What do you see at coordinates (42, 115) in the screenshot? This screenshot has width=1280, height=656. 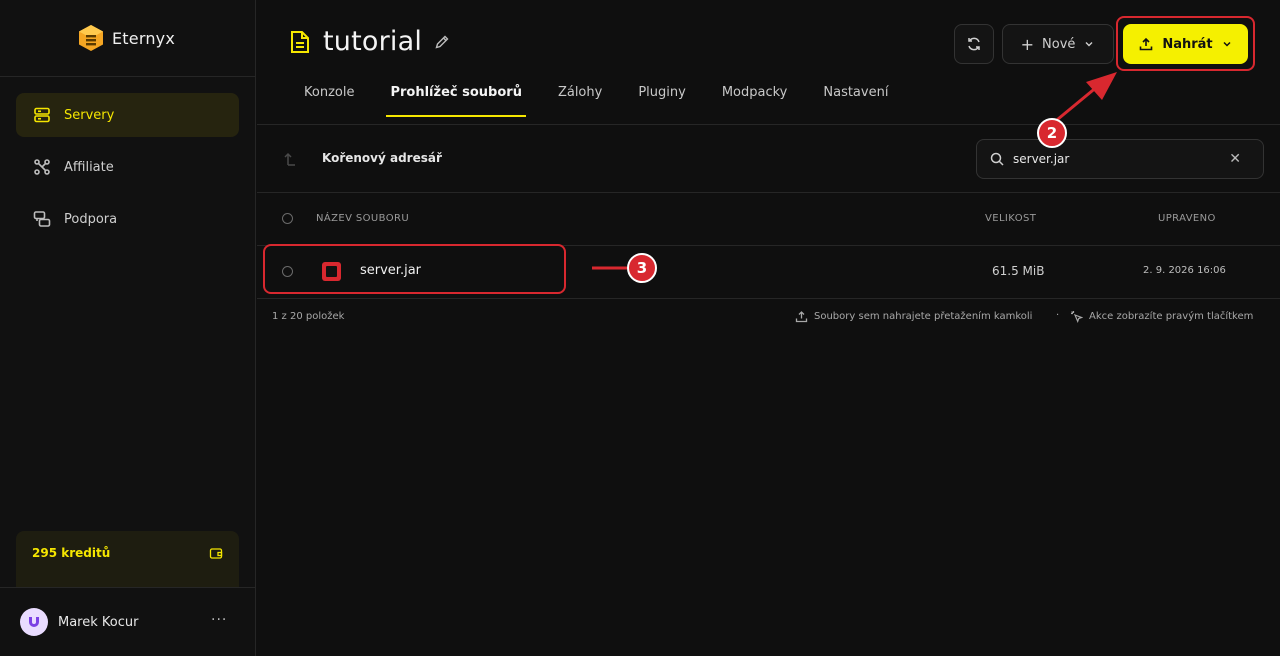 I see `server-icon` at bounding box center [42, 115].